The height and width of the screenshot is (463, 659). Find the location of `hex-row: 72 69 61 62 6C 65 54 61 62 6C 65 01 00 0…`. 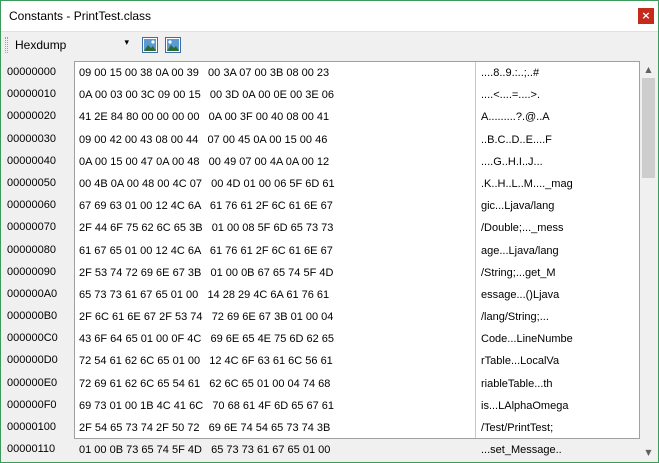

hex-row: 72 69 61 62 6C 65 54 61 62 6C 65 01 00 0… is located at coordinates (205, 383).